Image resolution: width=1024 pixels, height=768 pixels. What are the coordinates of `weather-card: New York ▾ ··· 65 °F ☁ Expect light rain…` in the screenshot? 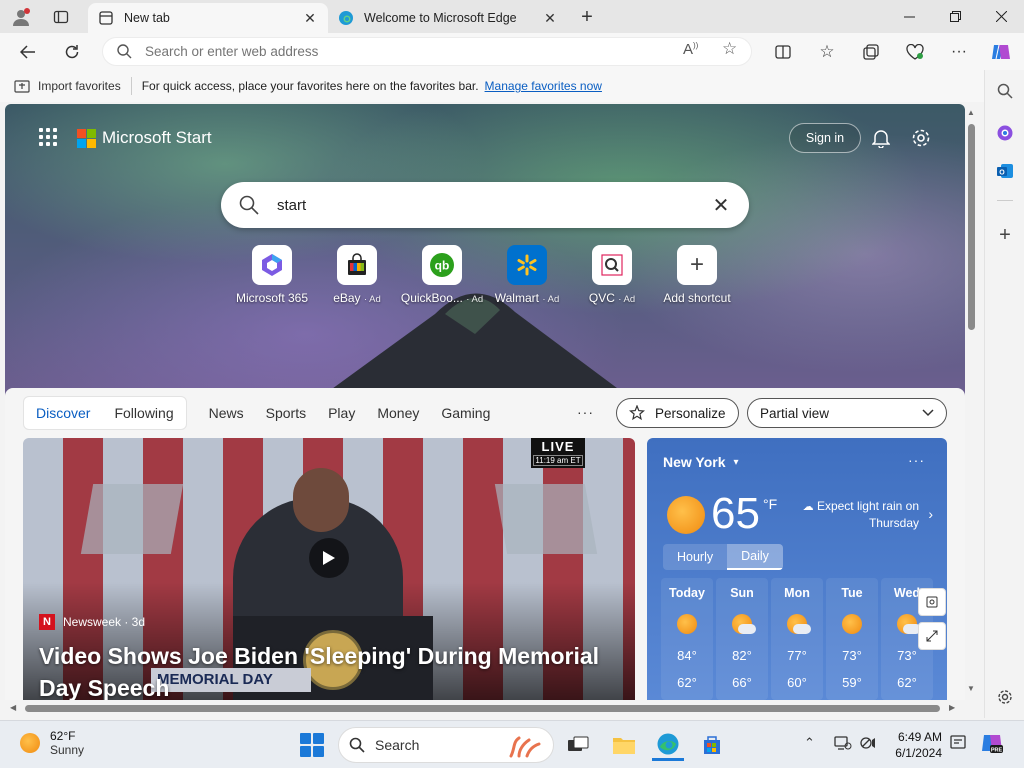 It's located at (797, 569).